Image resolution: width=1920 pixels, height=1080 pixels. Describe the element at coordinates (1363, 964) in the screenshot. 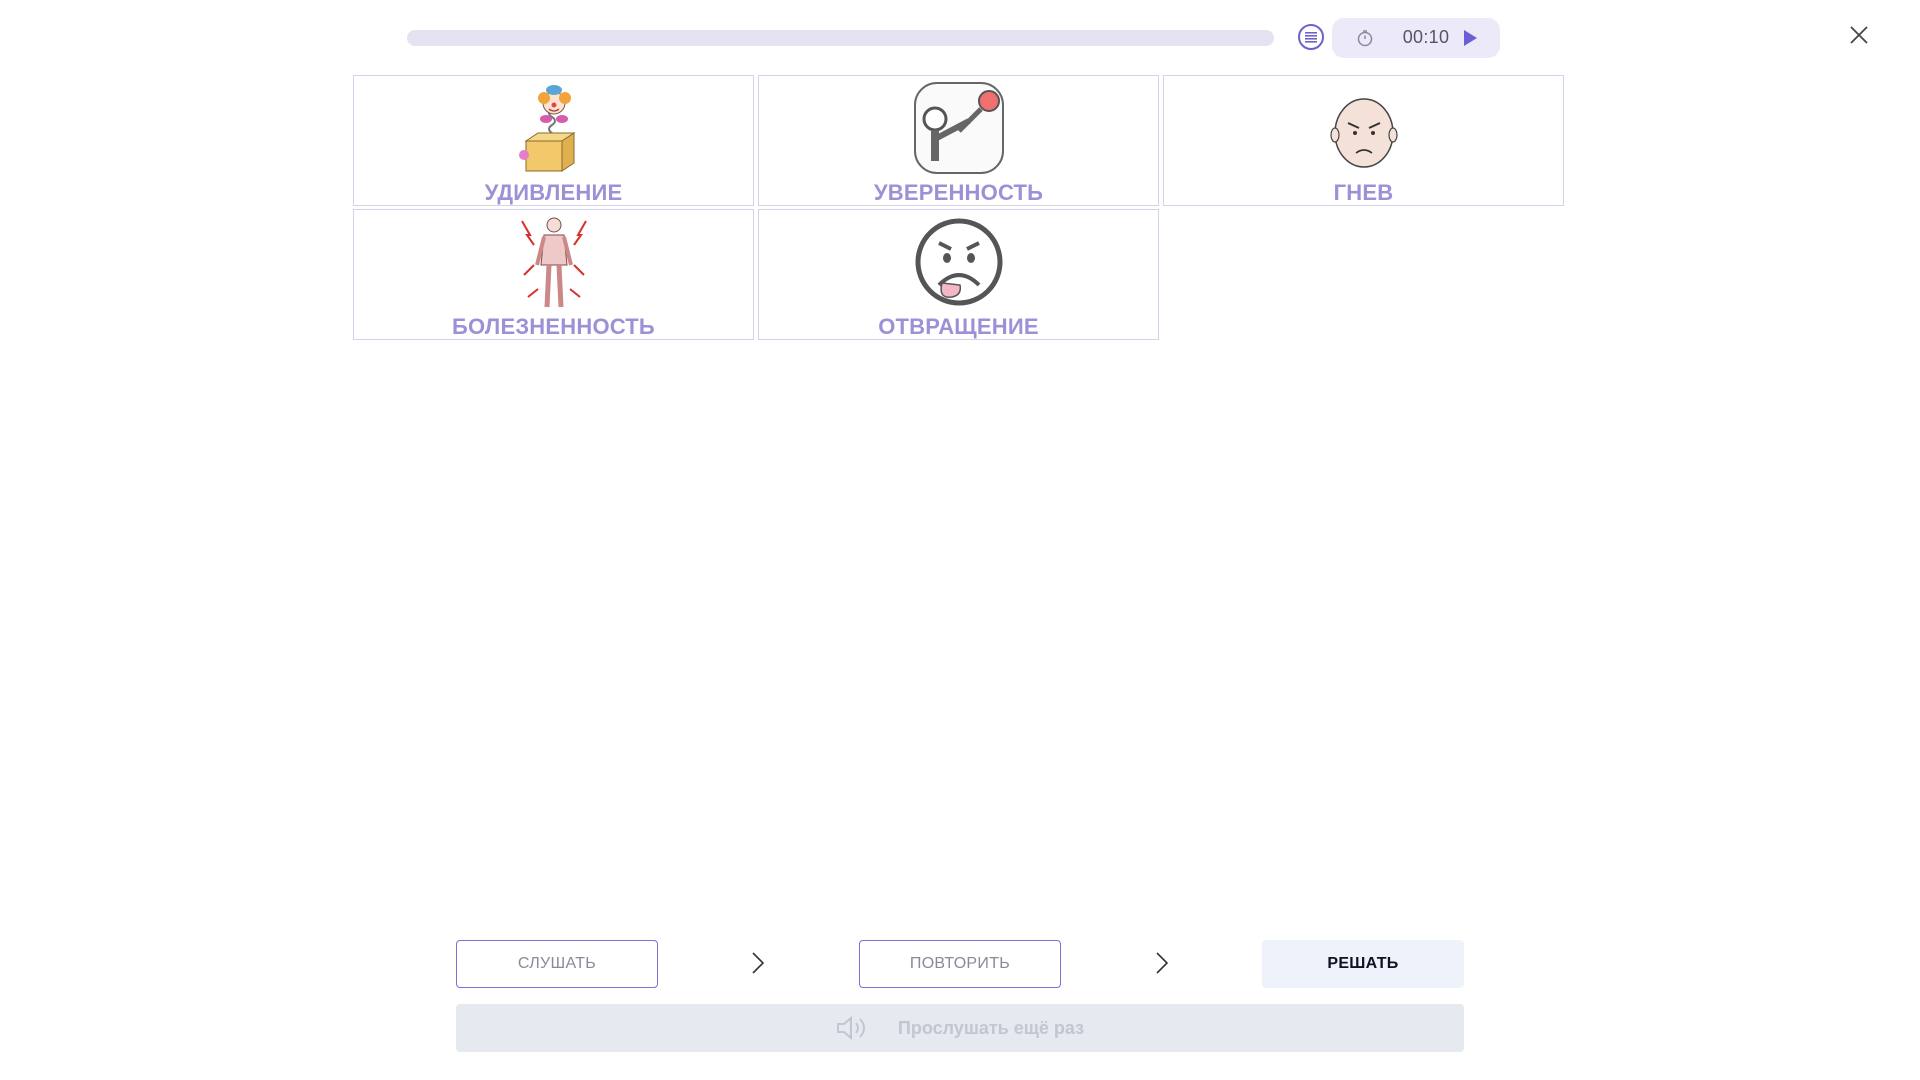

I see `solve-step-button: РЕШАТЬ` at that location.